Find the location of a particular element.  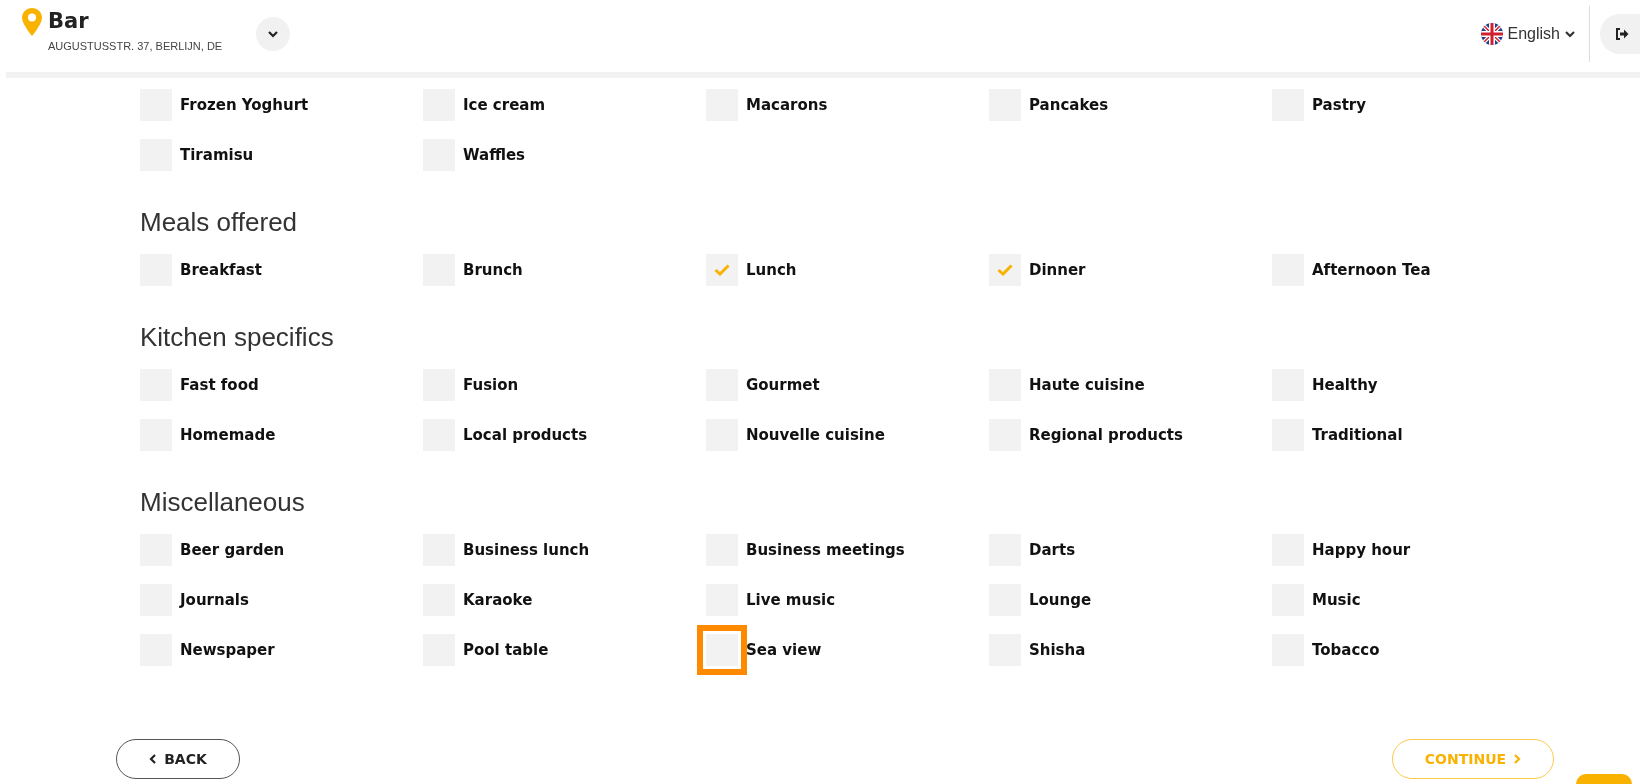

option-label: Fast food is located at coordinates (219, 385).